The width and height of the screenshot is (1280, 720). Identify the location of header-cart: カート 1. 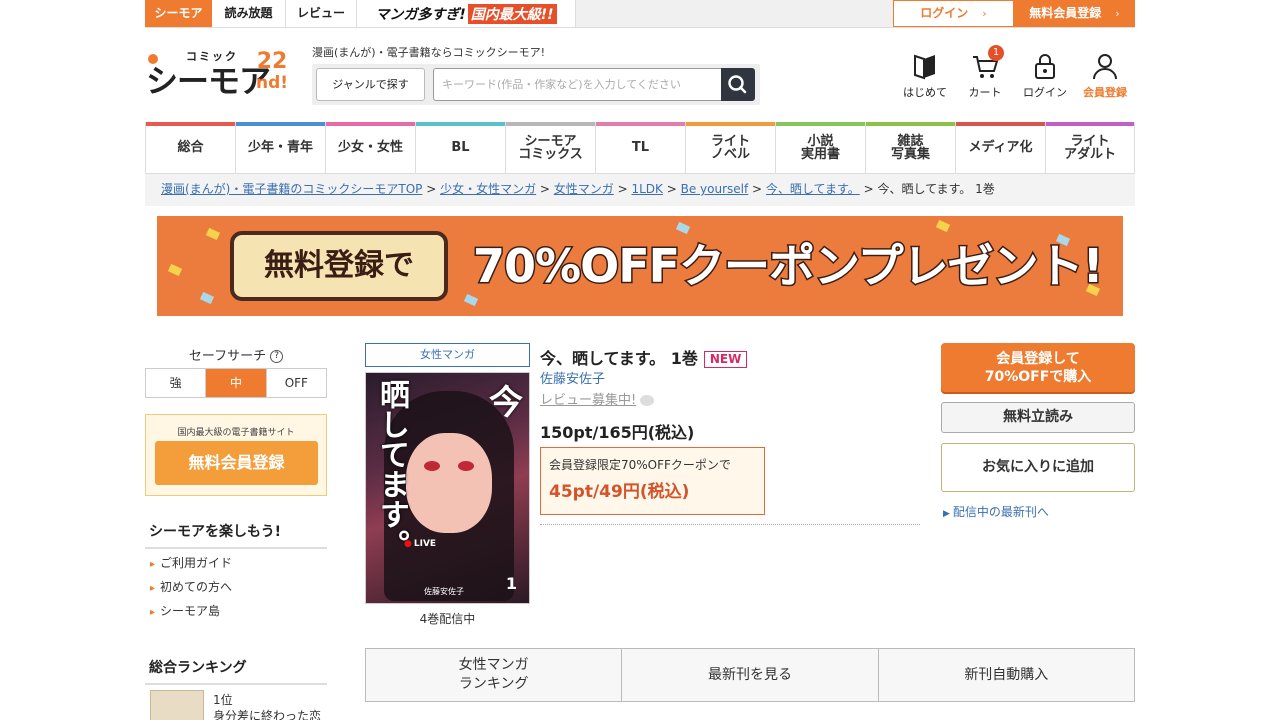
(985, 72).